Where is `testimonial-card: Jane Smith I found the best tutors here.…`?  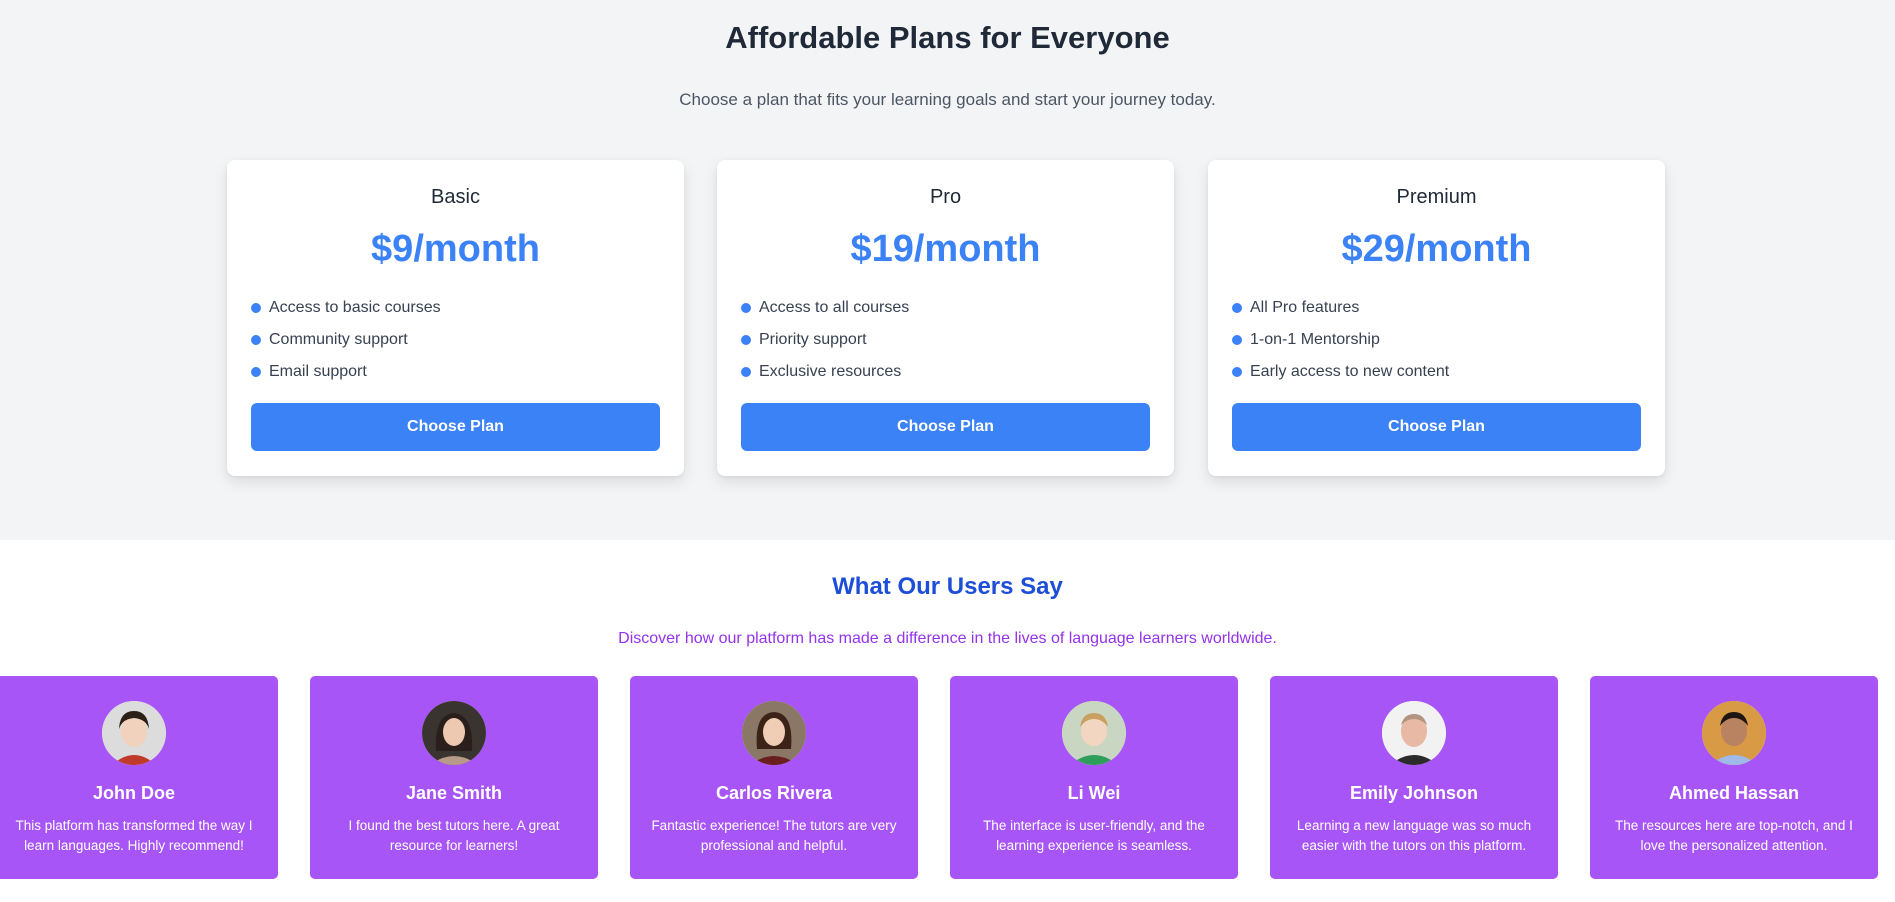 testimonial-card: Jane Smith I found the best tutors here.… is located at coordinates (454, 777).